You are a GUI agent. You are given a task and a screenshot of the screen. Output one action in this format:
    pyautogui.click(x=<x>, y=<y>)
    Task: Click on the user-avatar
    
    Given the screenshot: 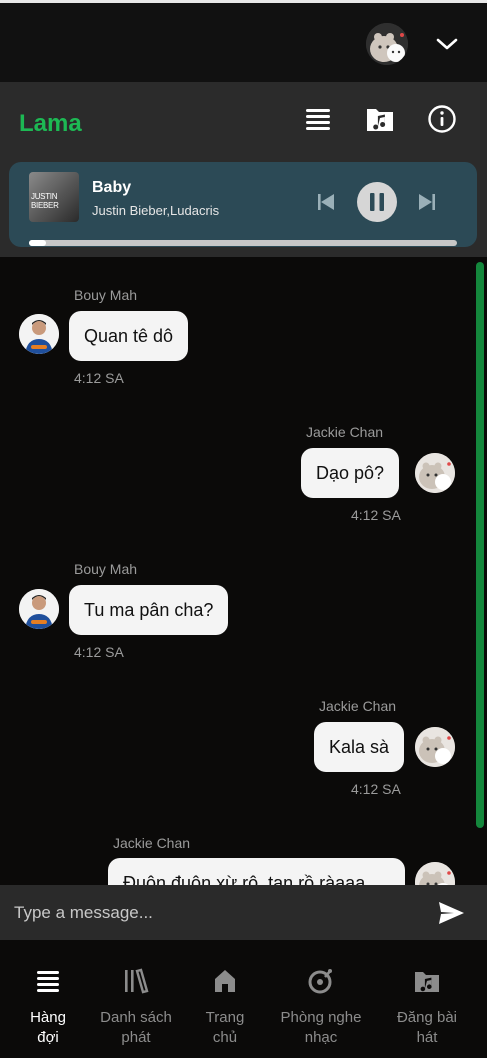 What is the action you would take?
    pyautogui.click(x=387, y=44)
    